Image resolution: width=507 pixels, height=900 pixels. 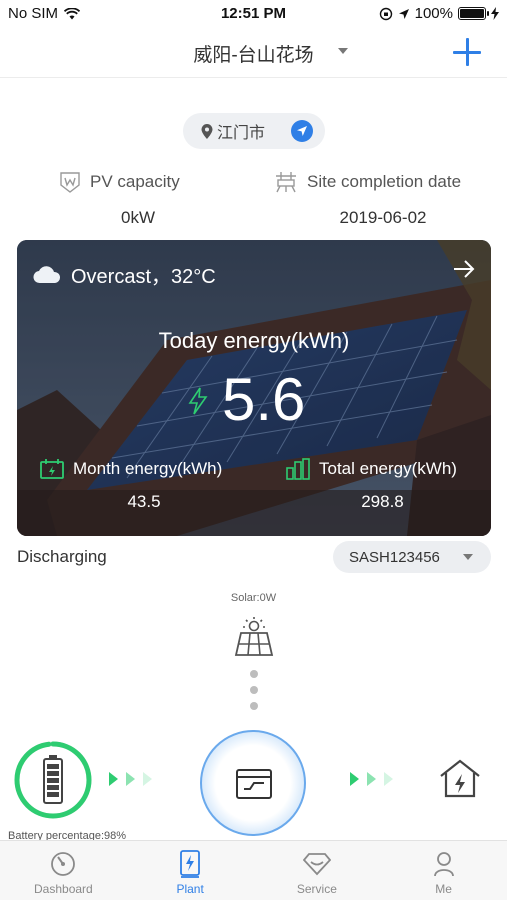 What do you see at coordinates (464, 269) in the screenshot?
I see `arrow-right-icon` at bounding box center [464, 269].